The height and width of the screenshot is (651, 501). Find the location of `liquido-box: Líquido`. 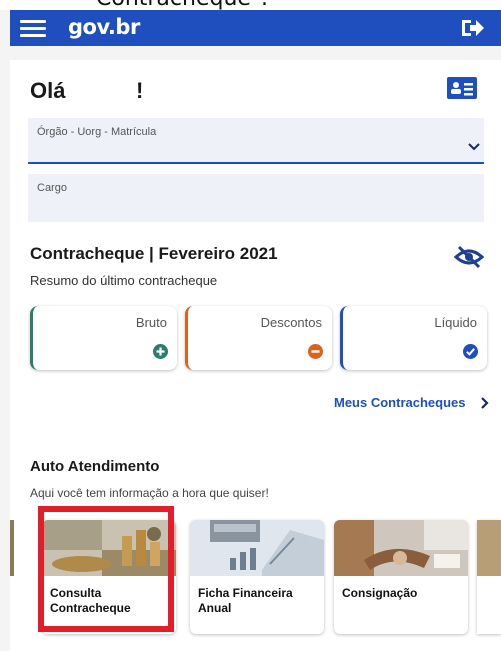

liquido-box: Líquido is located at coordinates (413, 338).